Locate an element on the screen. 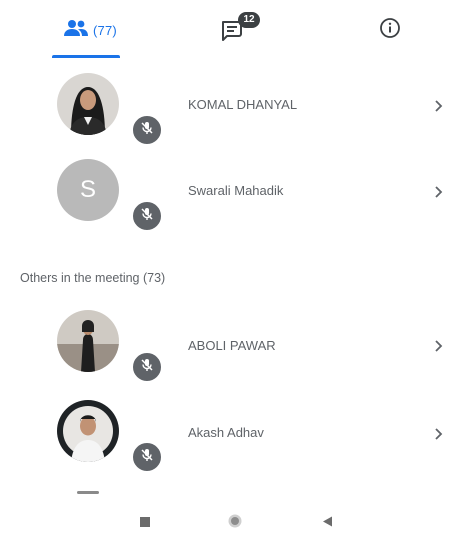  tab-chat: 12 is located at coordinates (235, 30).